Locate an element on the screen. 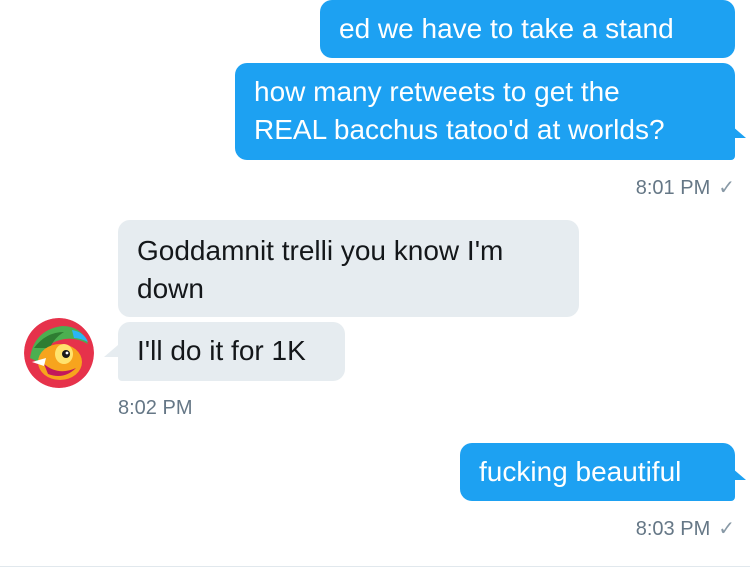  avatar is located at coordinates (59, 353).